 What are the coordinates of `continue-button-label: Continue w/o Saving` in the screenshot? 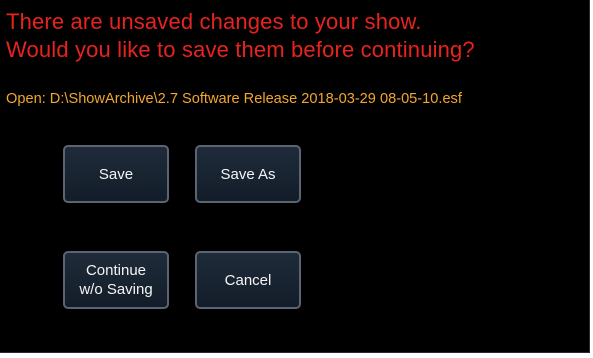 It's located at (115, 280).